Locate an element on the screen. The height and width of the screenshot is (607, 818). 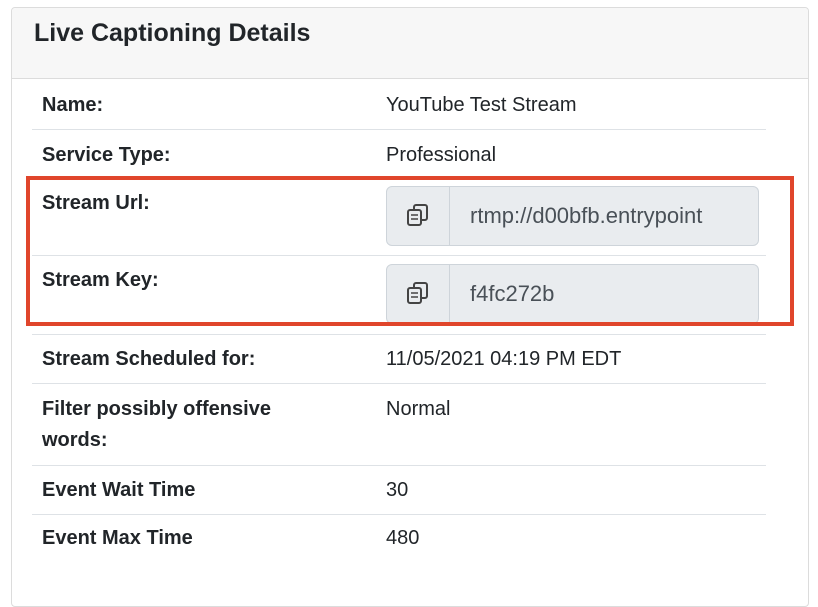
copy-stream-key-button is located at coordinates (418, 294).